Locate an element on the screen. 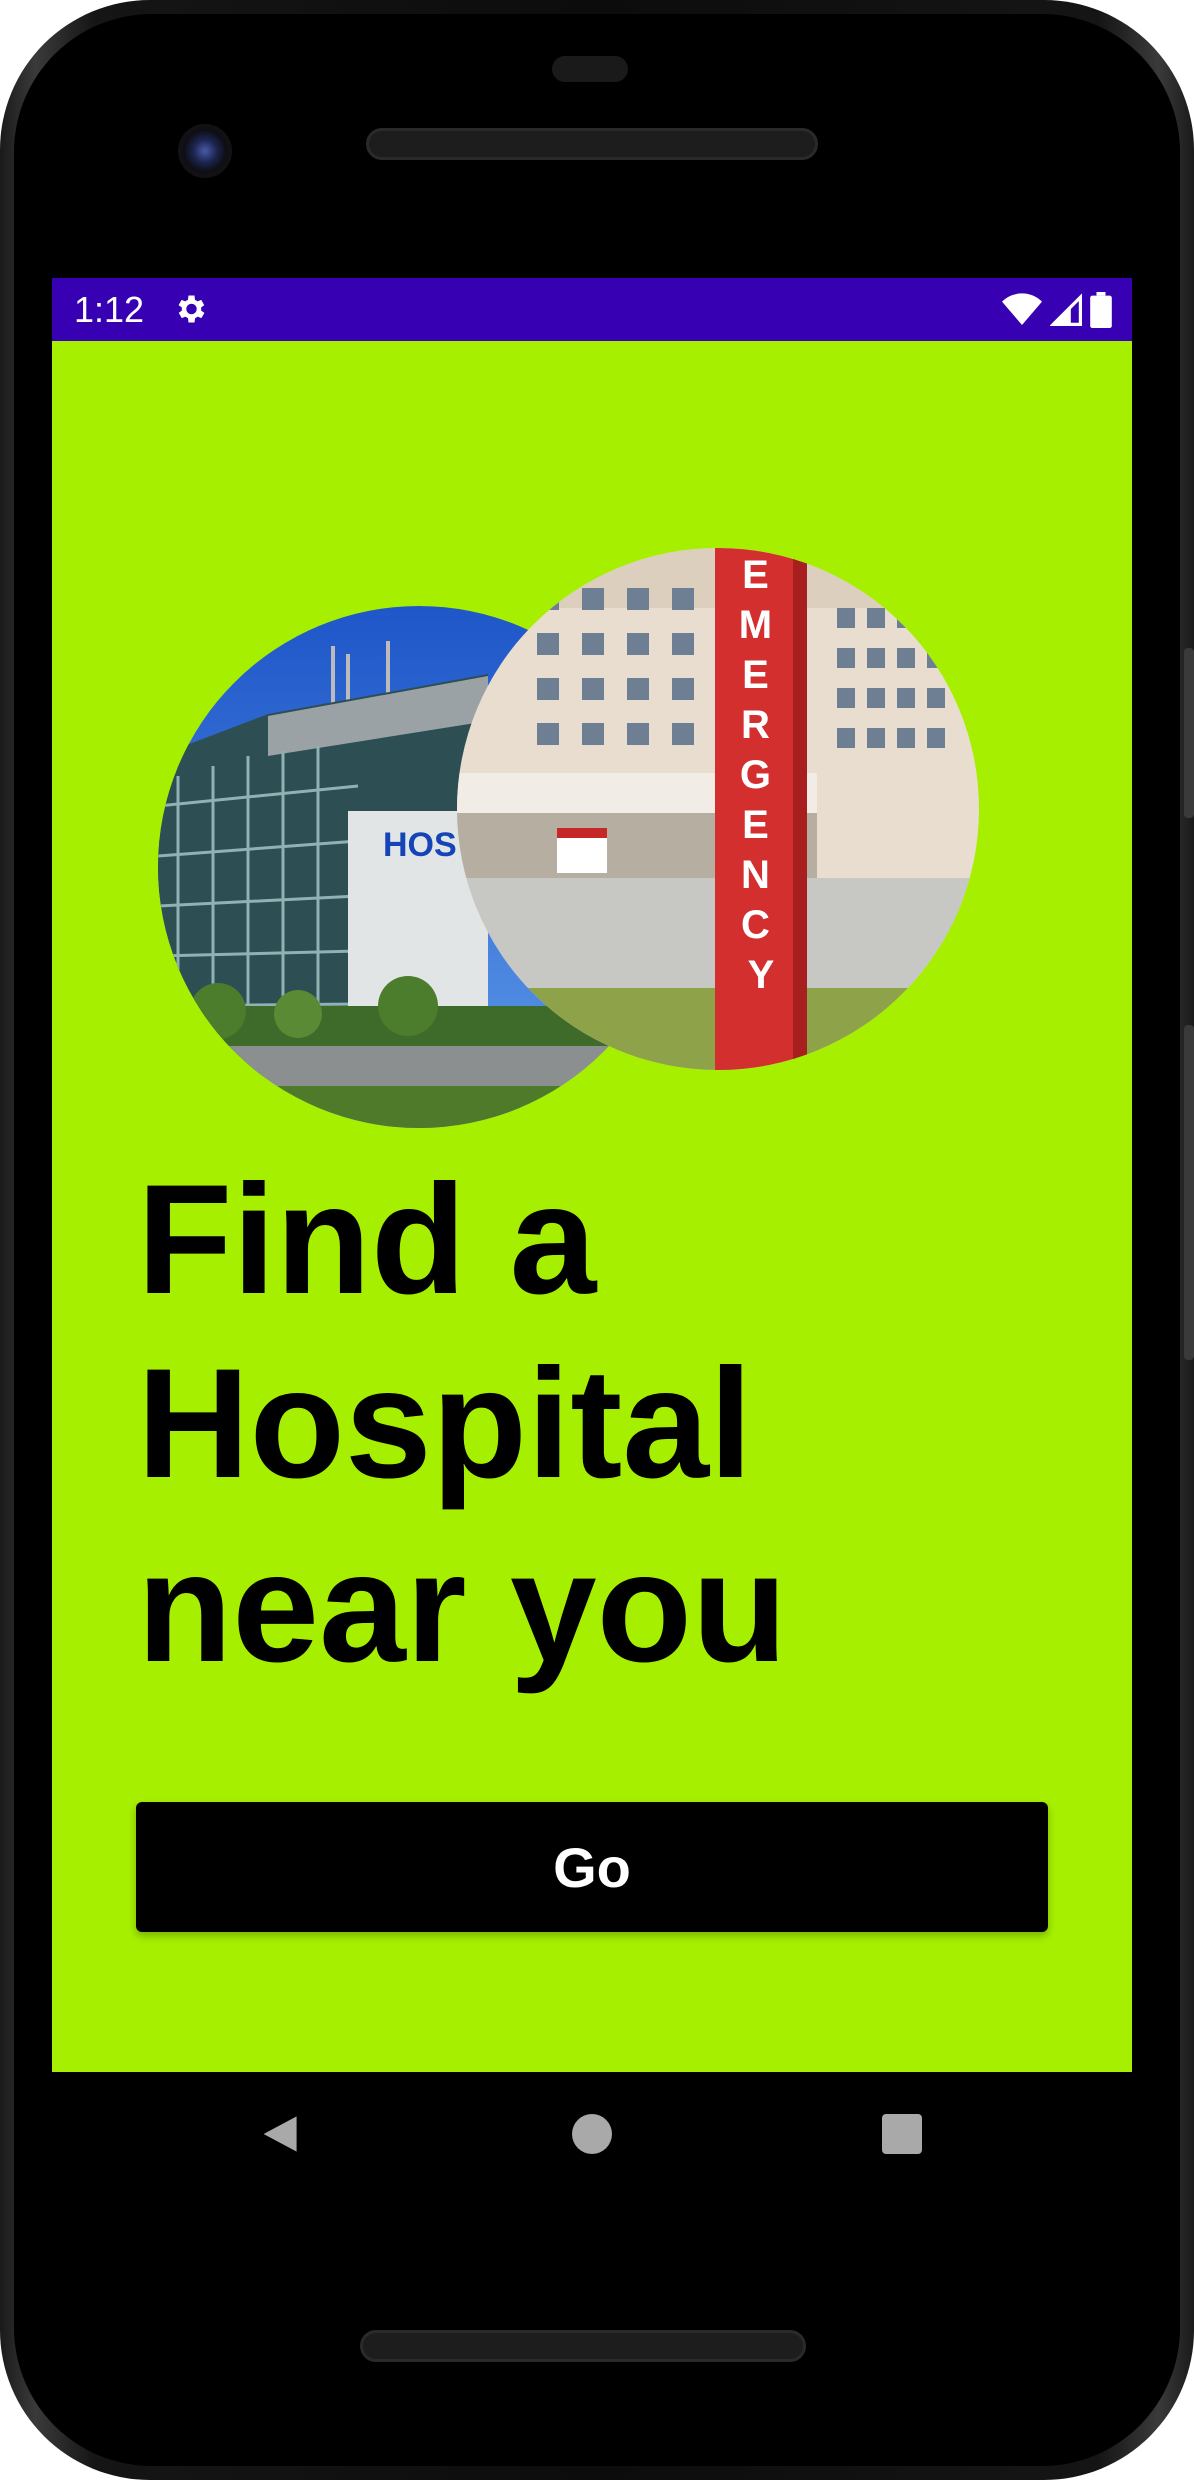  navigation-bar is located at coordinates (592, 2137).